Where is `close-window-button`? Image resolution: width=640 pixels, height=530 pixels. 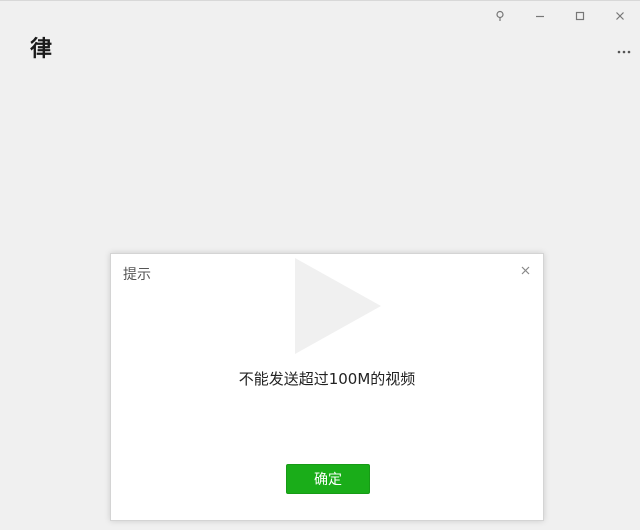
close-window-button is located at coordinates (620, 16).